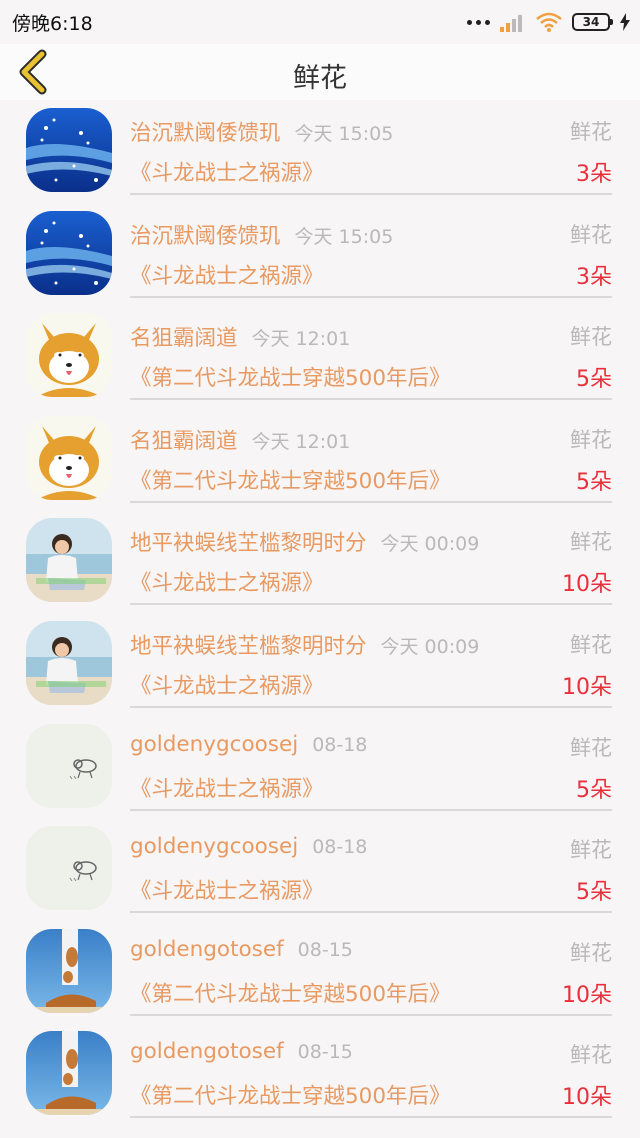  I want to click on list-item-7: goldenygcoosej 08-18 鲜花 《斗龙战士之祸源》 5朵, so click(320, 869).